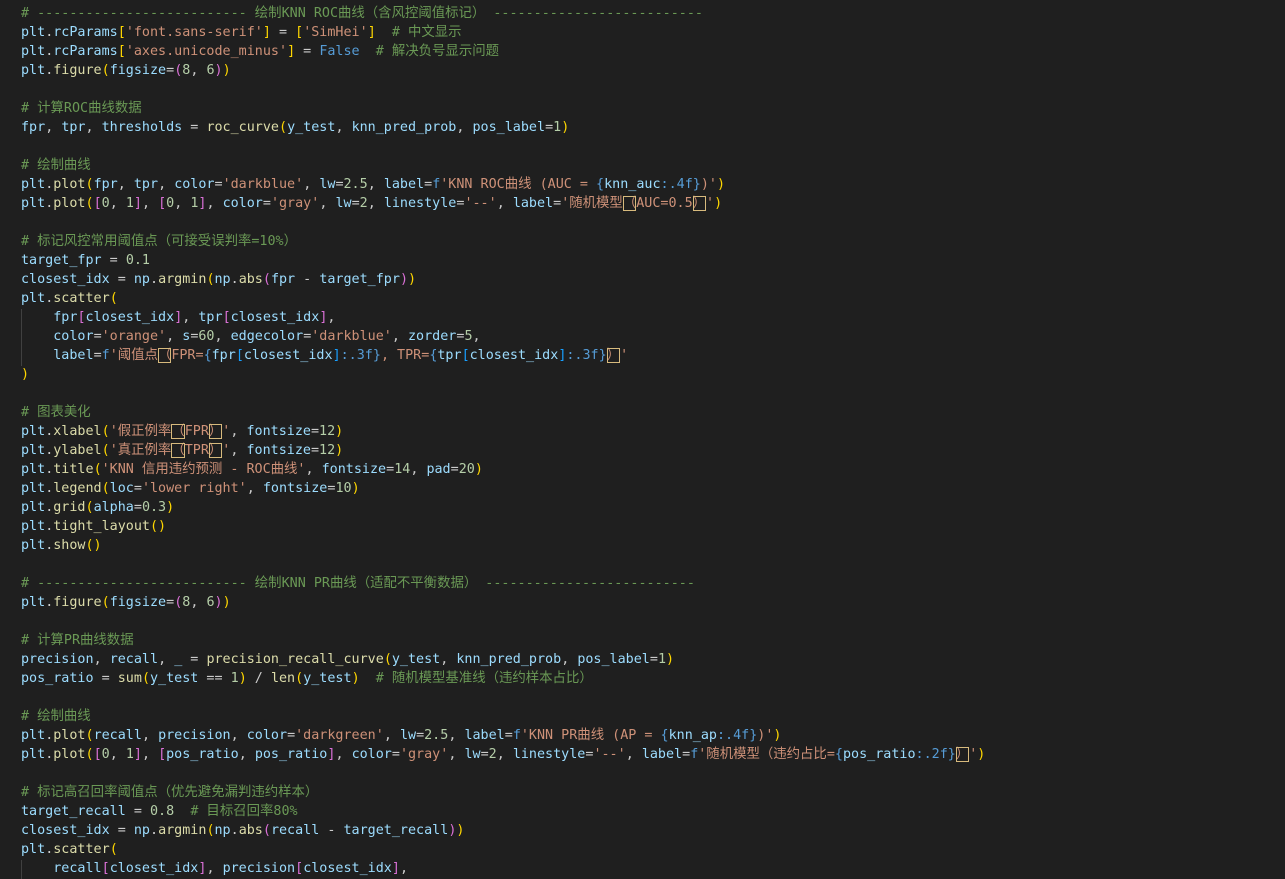  I want to click on code-token: 'KNN ROC曲线 (AUC =, so click(518, 184).